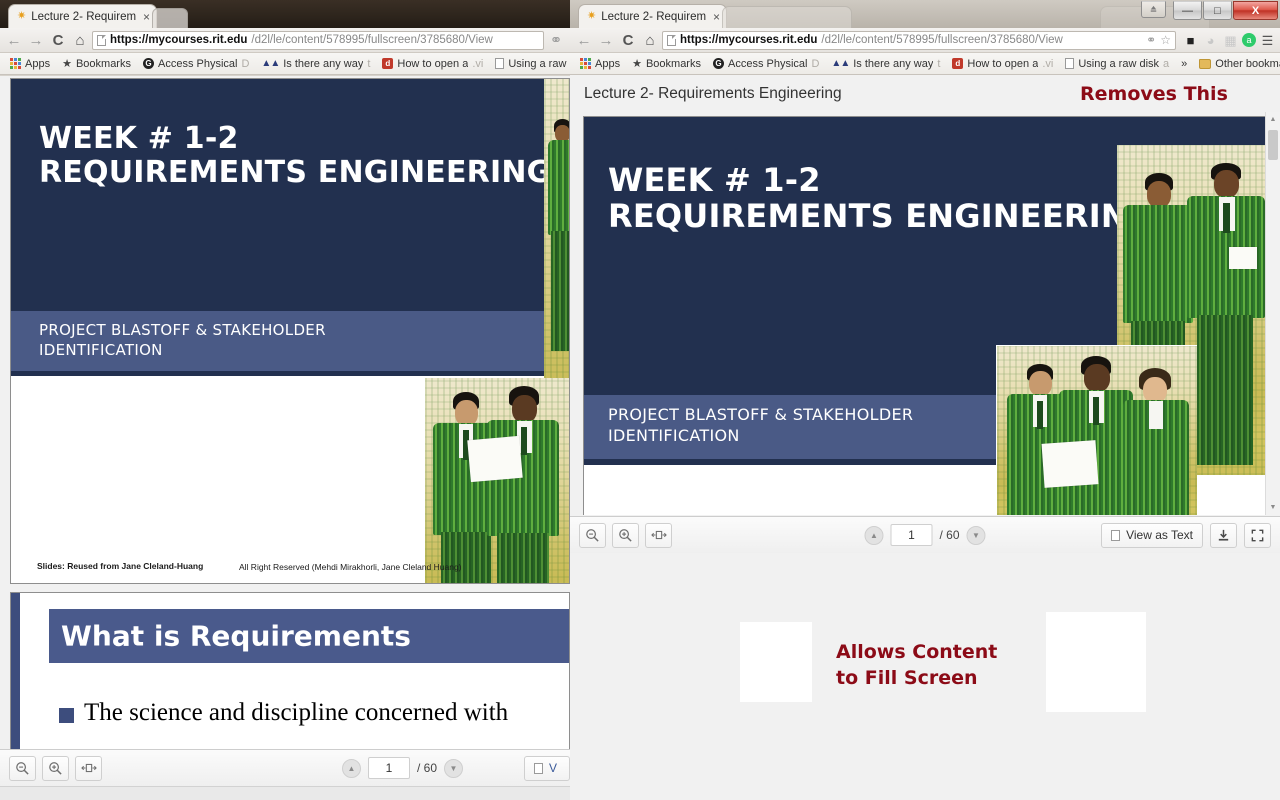 This screenshot has width=1280, height=800. Describe the element at coordinates (713, 93) in the screenshot. I see `document-title: Lecture 2- Requirements Engineering` at that location.